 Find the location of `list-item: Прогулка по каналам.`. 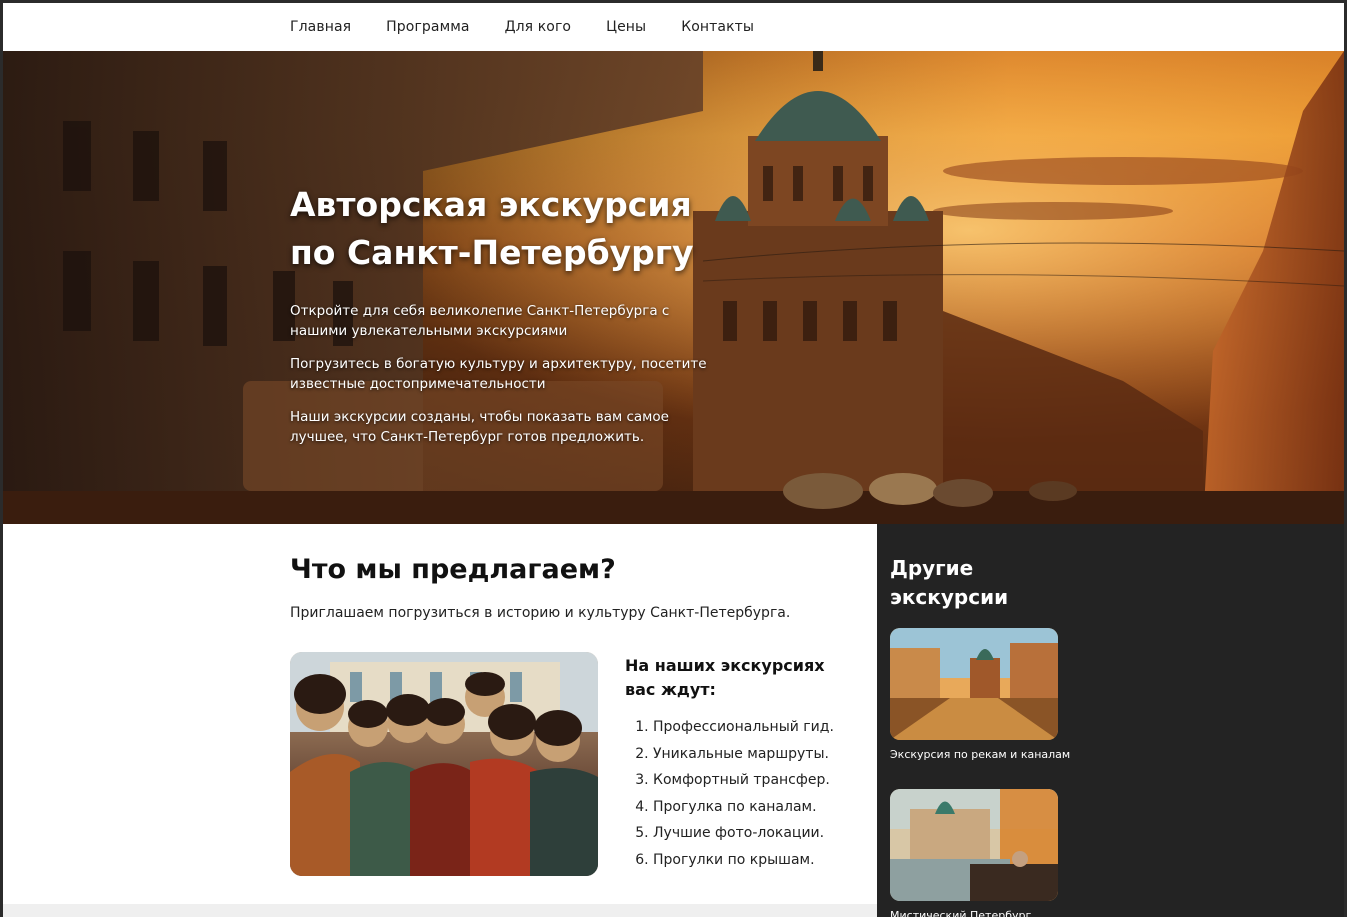

list-item: Прогулка по каналам. is located at coordinates (754, 807).